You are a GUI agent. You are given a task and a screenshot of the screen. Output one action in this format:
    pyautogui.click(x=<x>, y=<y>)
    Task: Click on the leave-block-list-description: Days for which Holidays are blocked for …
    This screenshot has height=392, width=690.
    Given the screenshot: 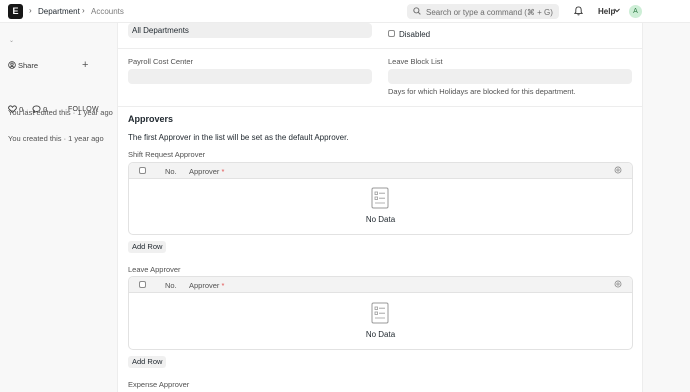 What is the action you would take?
    pyautogui.click(x=482, y=91)
    